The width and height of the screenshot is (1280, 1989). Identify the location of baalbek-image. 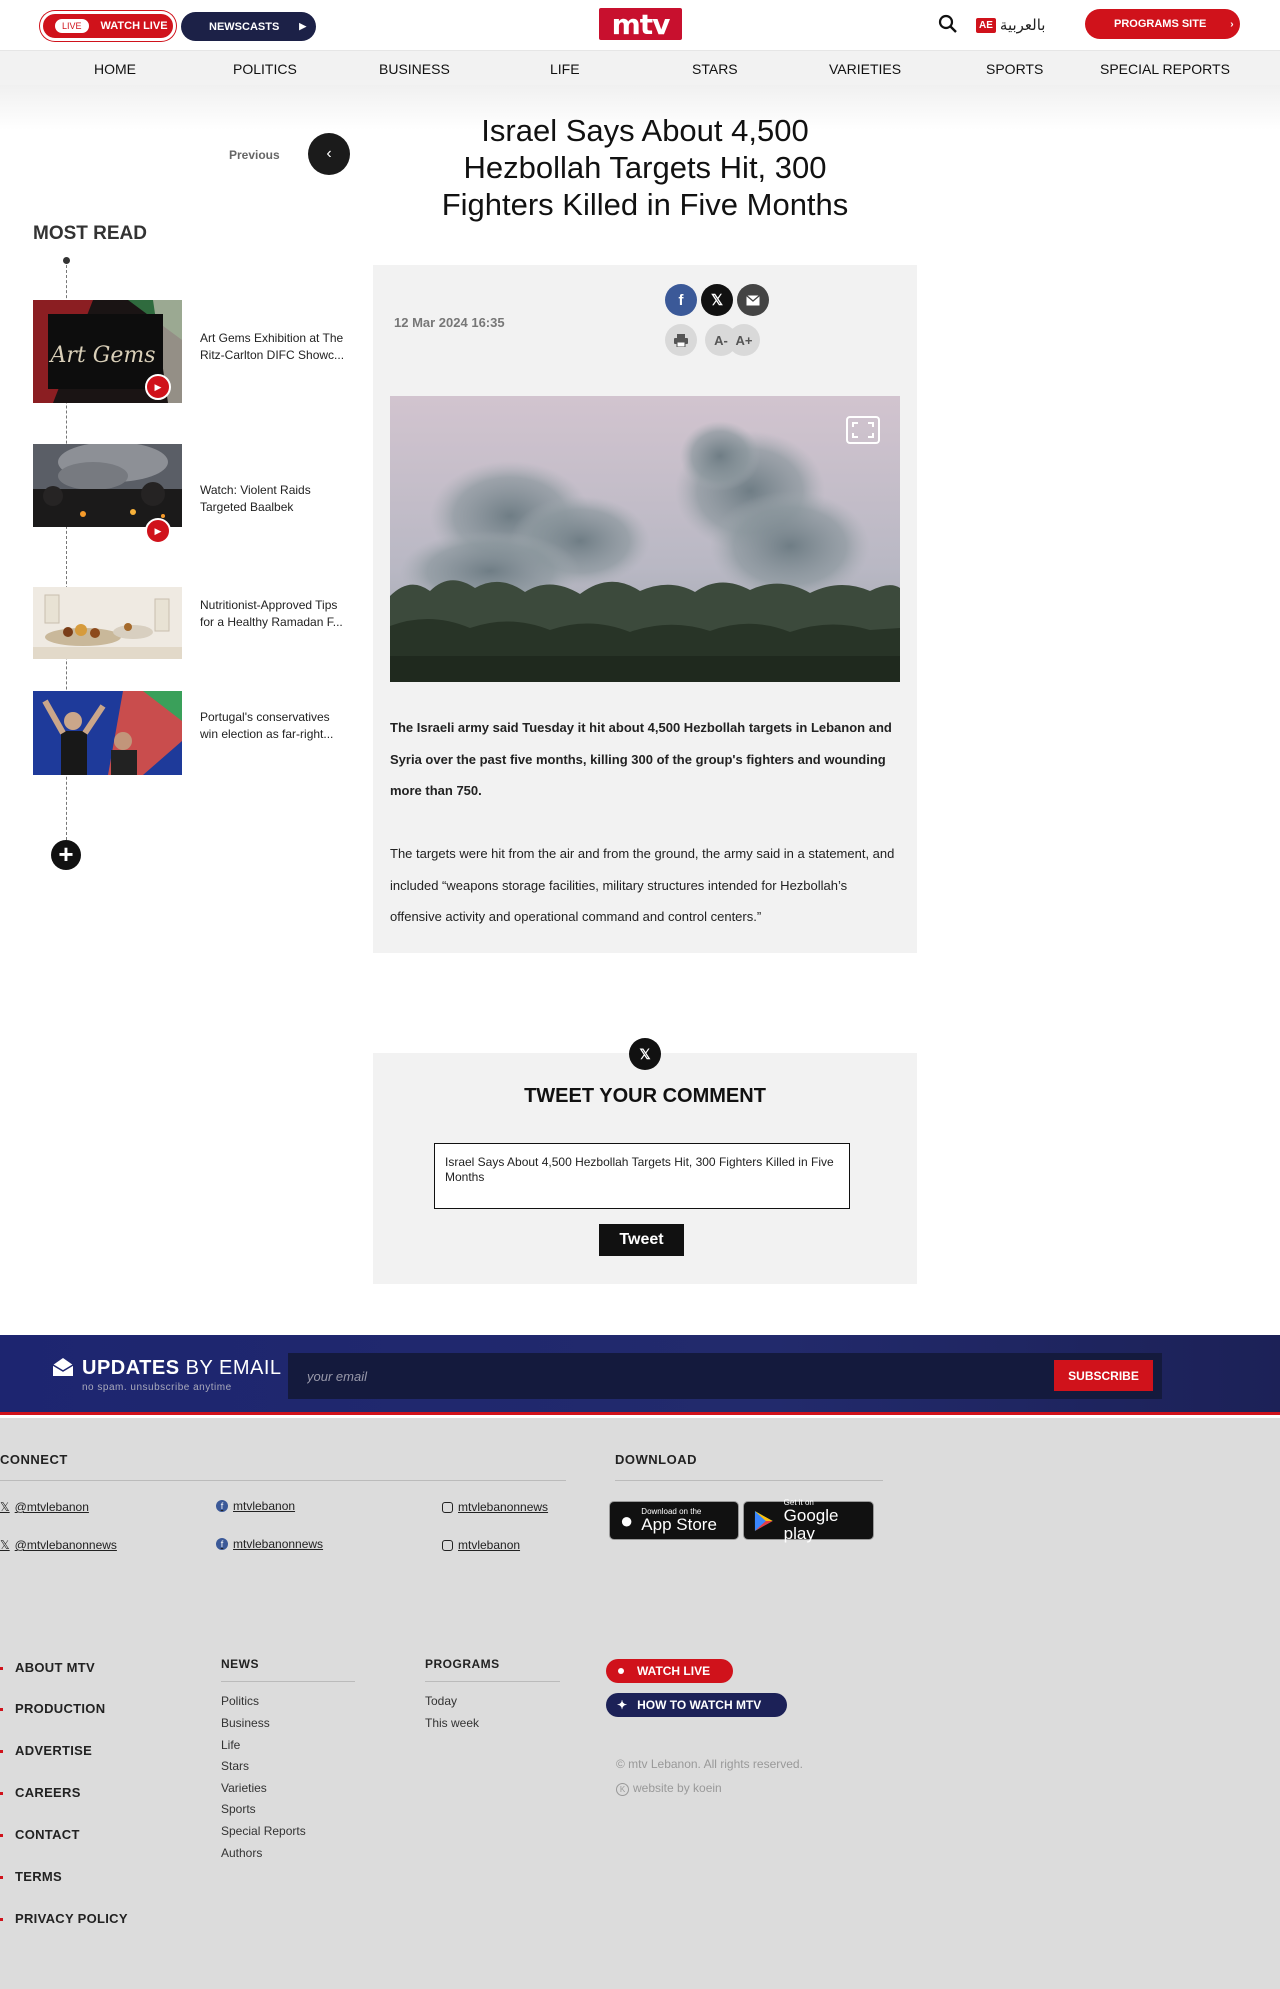
(107, 485).